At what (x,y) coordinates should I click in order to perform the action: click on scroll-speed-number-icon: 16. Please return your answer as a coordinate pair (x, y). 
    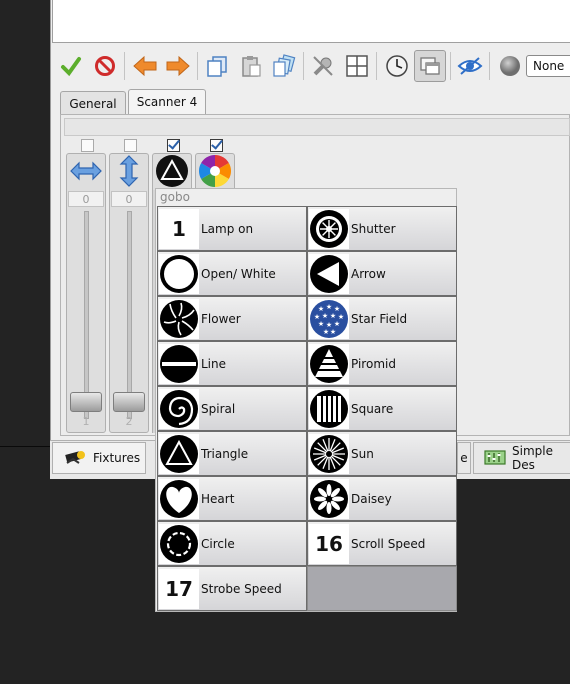
    Looking at the image, I should click on (329, 543).